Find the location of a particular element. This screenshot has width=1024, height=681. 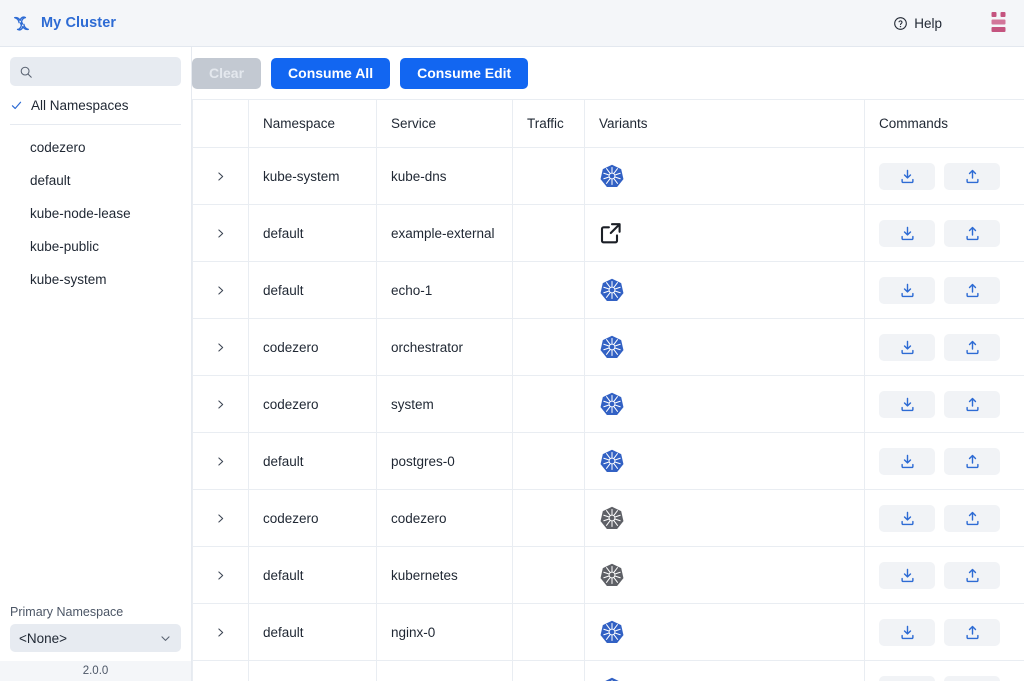

column-header-expand is located at coordinates (220, 123).